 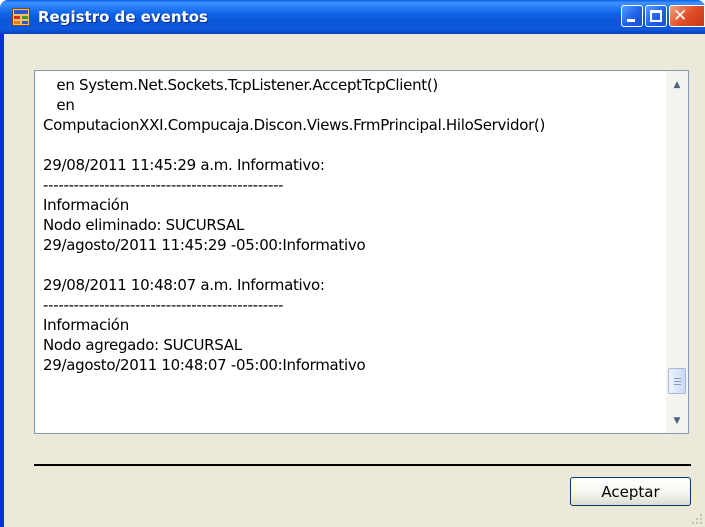 I want to click on separator-line, so click(x=362, y=465).